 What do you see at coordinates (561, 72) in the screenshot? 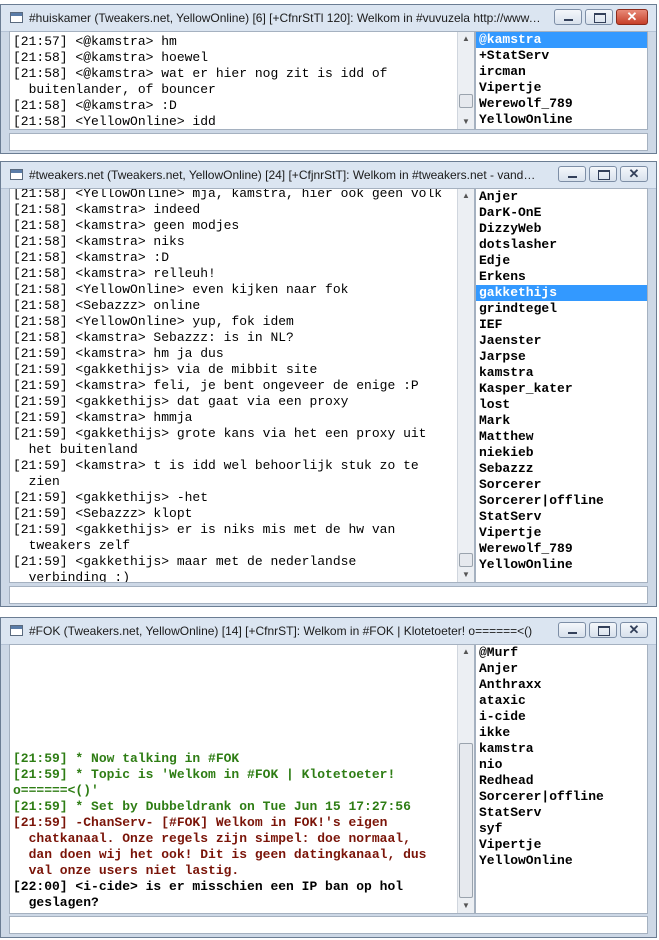
I see `nick-item: ircman` at bounding box center [561, 72].